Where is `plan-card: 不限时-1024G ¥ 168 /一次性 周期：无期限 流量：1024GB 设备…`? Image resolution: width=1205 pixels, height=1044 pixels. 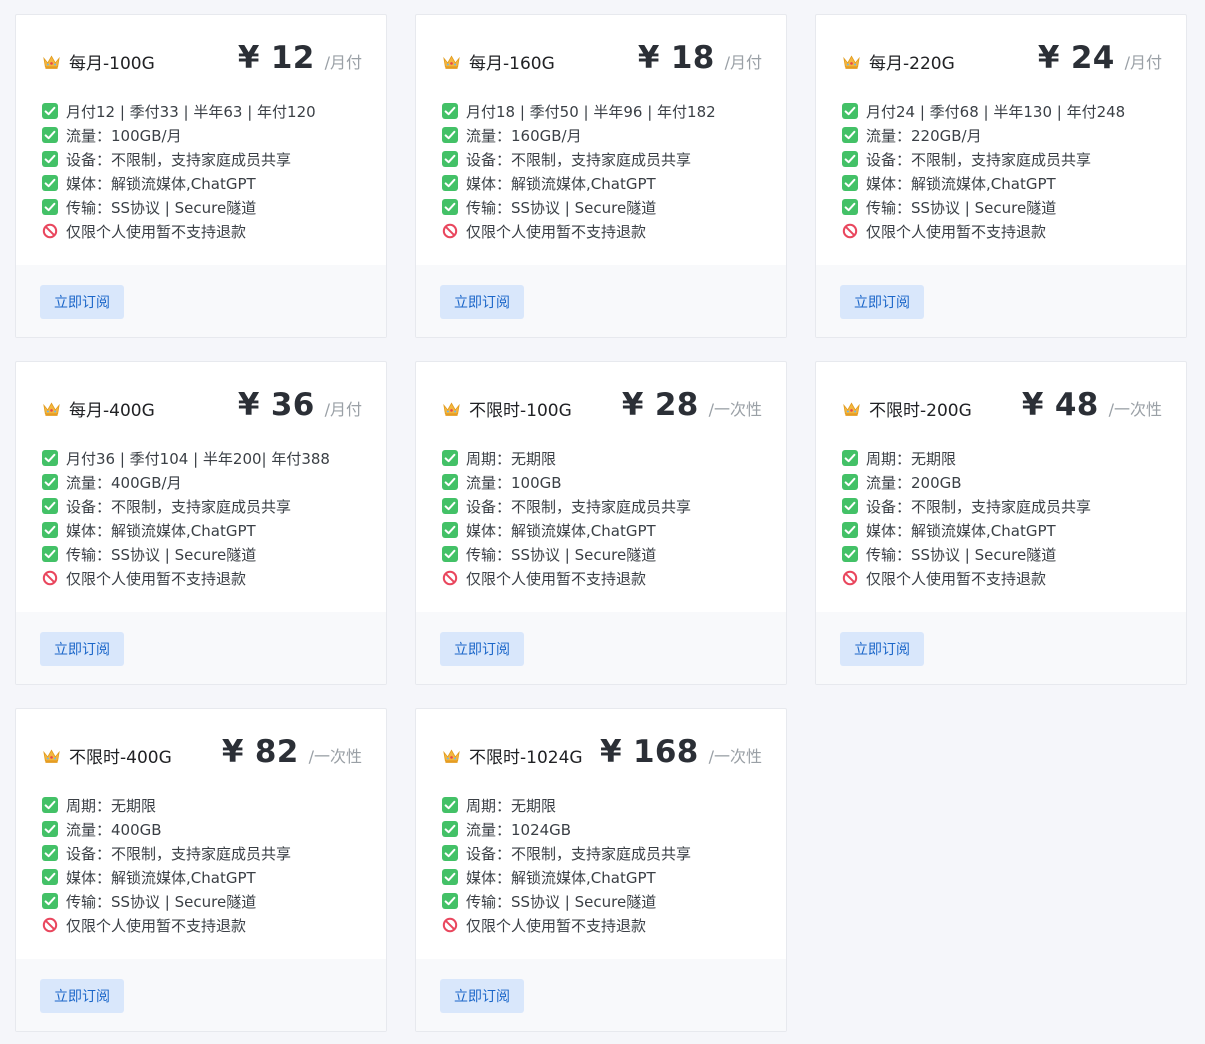
plan-card: 不限时-1024G ¥ 168 /一次性 周期：无期限 流量：1024GB 设备… is located at coordinates (601, 870).